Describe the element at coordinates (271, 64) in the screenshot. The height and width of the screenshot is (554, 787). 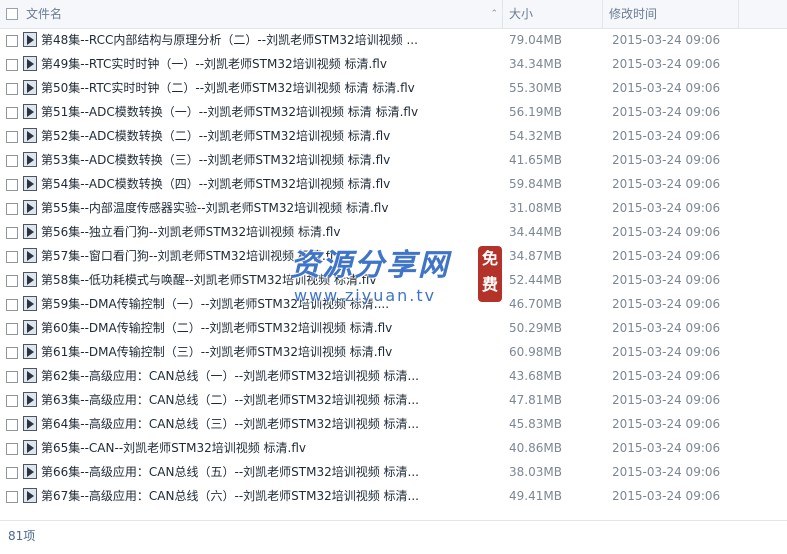
I see `file-name: 第49集--RTC实时时钟（一）--刘凯老师STM32培训视频 标清.flv` at that location.